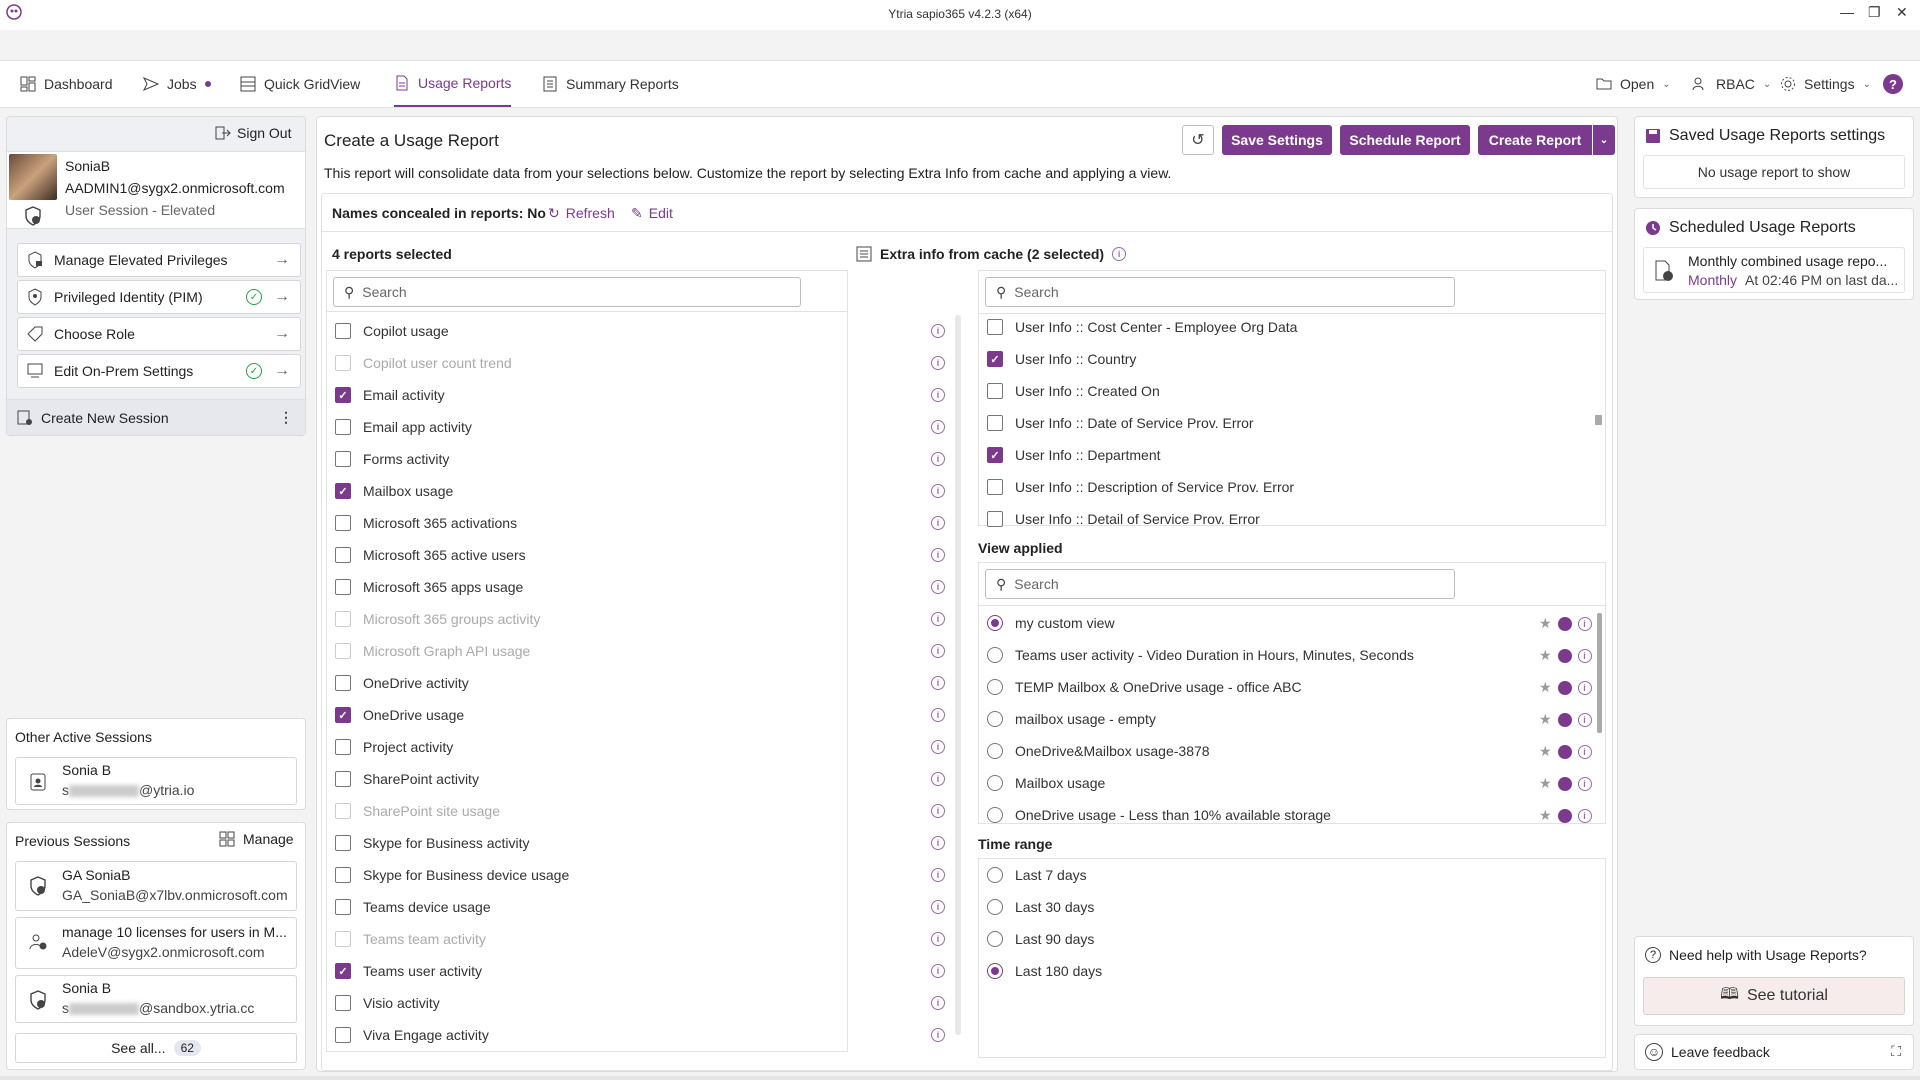 This screenshot has width=1920, height=1080. I want to click on session-card: Sonia B s @ytria.io, so click(156, 781).